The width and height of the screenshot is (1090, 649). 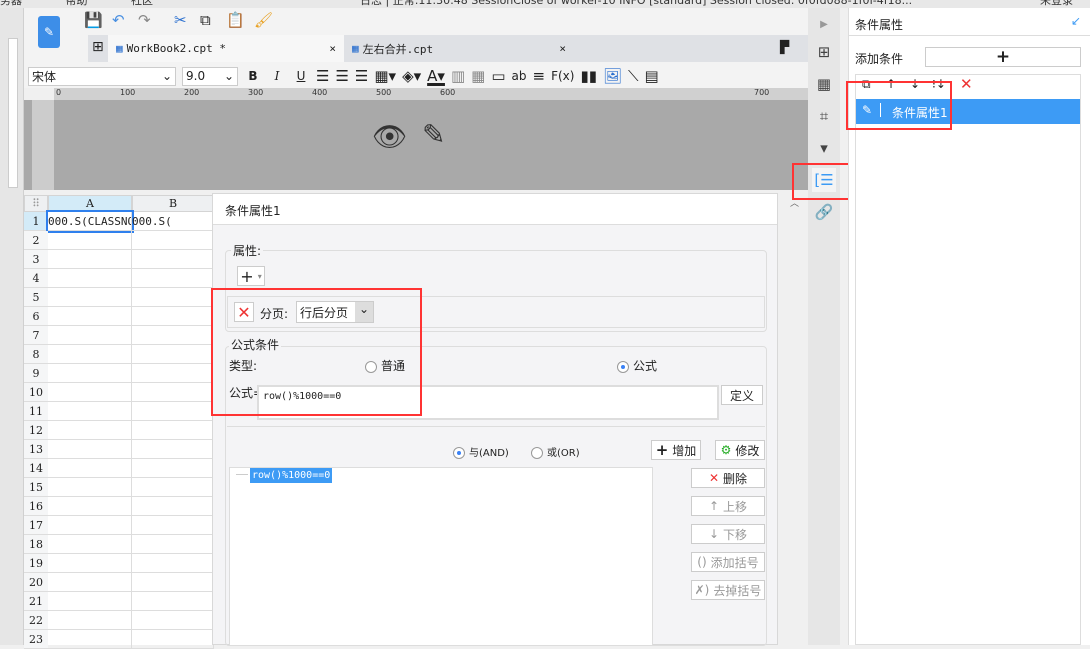 I want to click on cell-A17, so click(x=90, y=525).